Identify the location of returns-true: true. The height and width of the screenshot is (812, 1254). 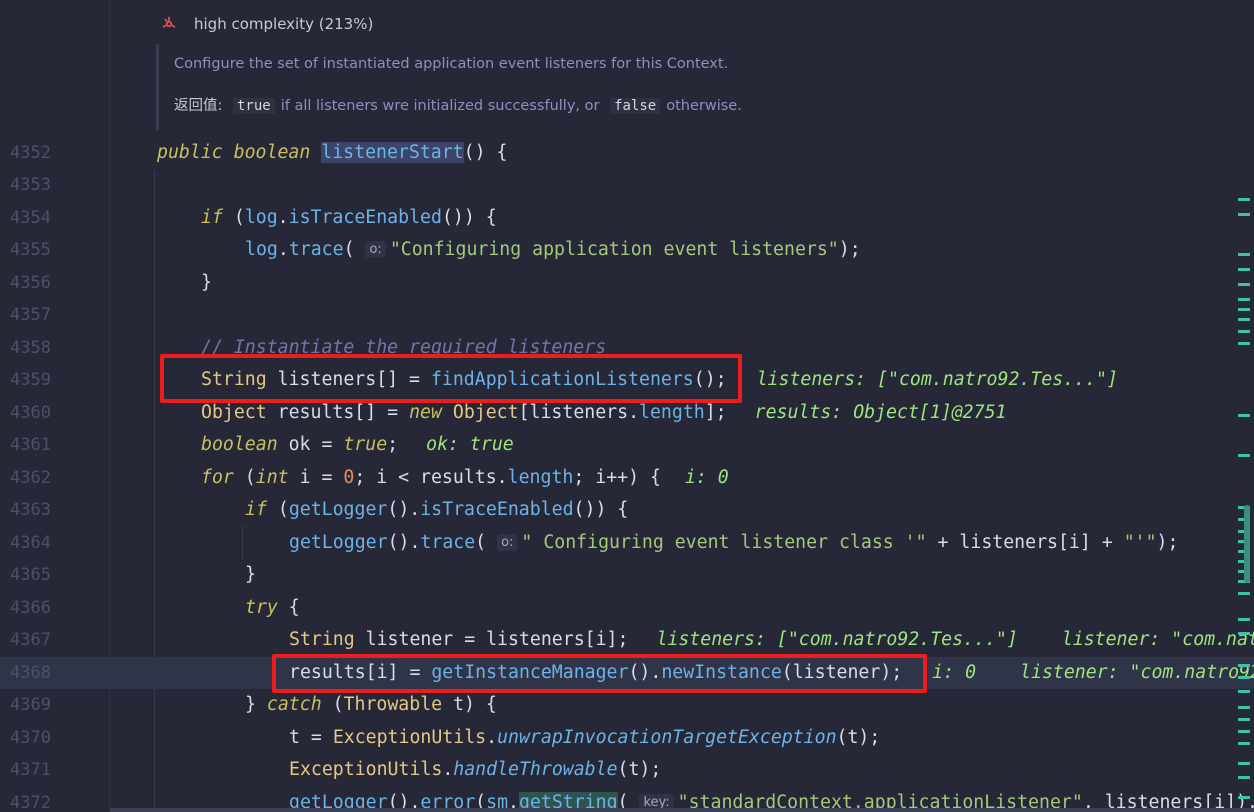
(254, 106).